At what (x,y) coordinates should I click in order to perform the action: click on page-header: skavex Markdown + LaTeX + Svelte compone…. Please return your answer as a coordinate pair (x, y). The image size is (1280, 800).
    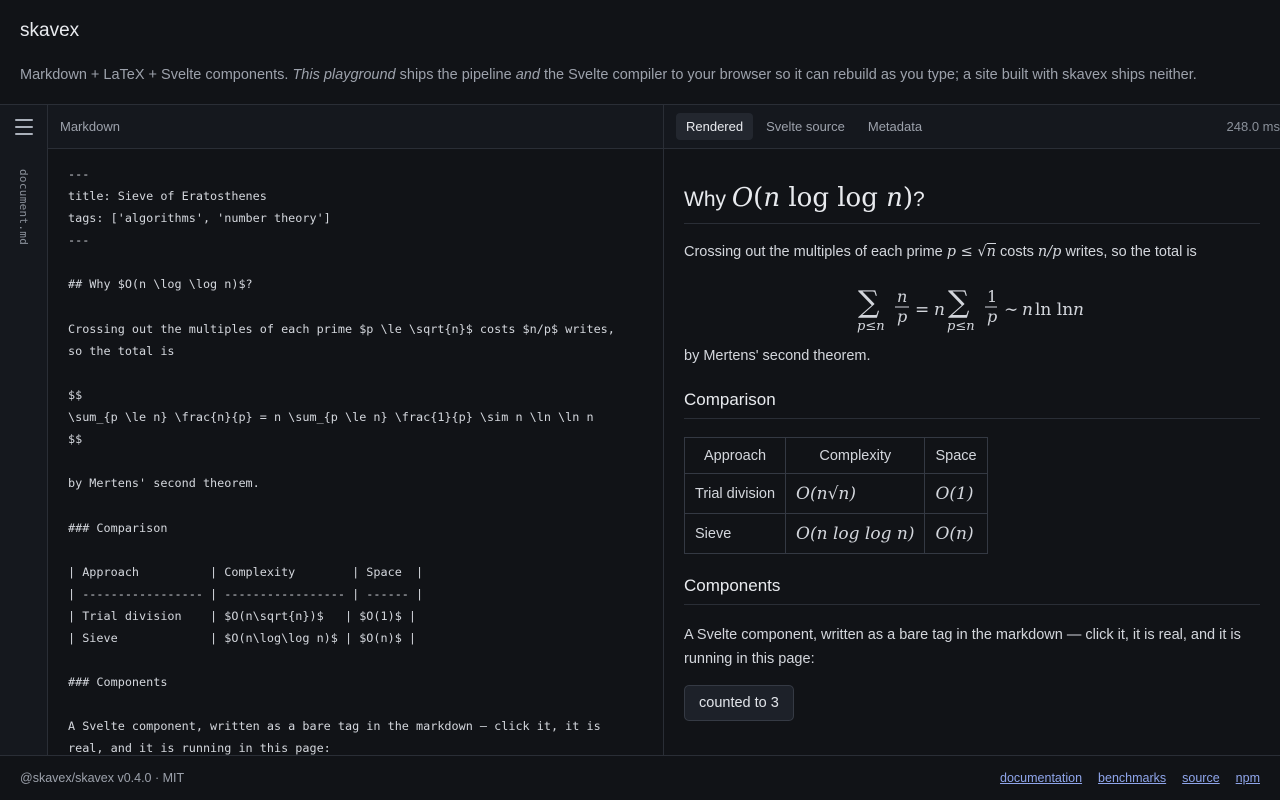
    Looking at the image, I should click on (640, 52).